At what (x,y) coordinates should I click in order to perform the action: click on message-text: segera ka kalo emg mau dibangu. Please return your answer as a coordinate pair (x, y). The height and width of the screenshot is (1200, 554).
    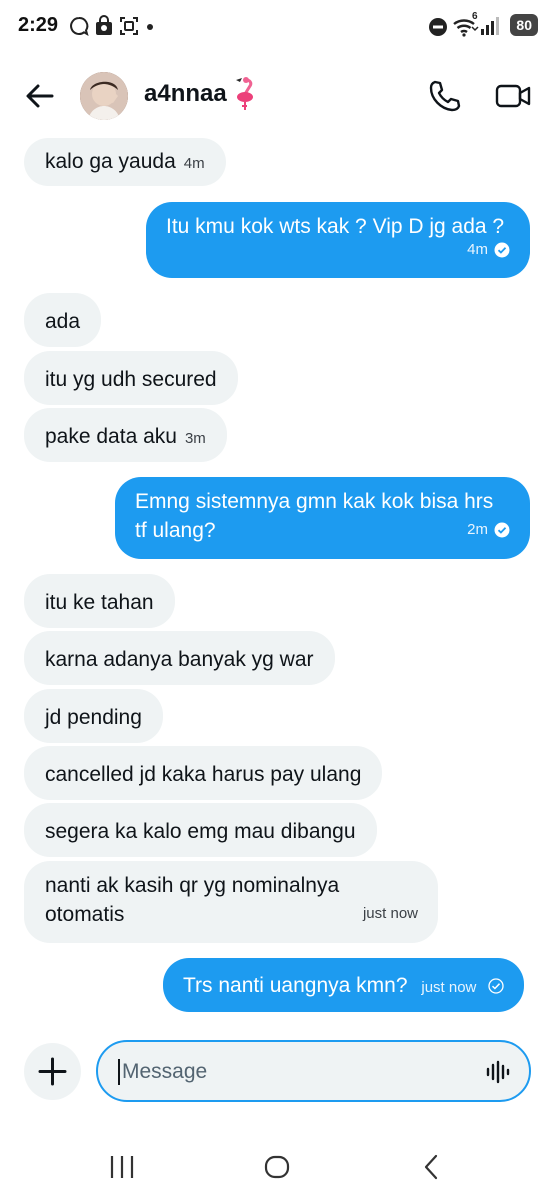
    Looking at the image, I should click on (200, 831).